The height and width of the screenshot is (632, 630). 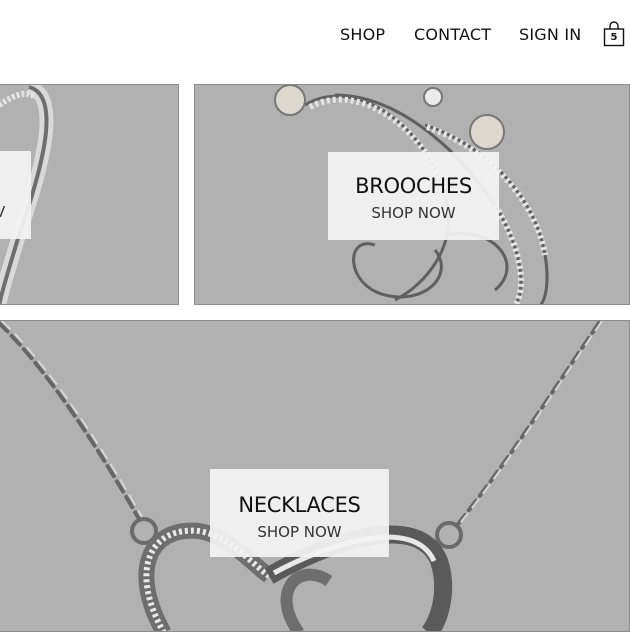 I want to click on nav-shop-link: SHOP, so click(x=362, y=34).